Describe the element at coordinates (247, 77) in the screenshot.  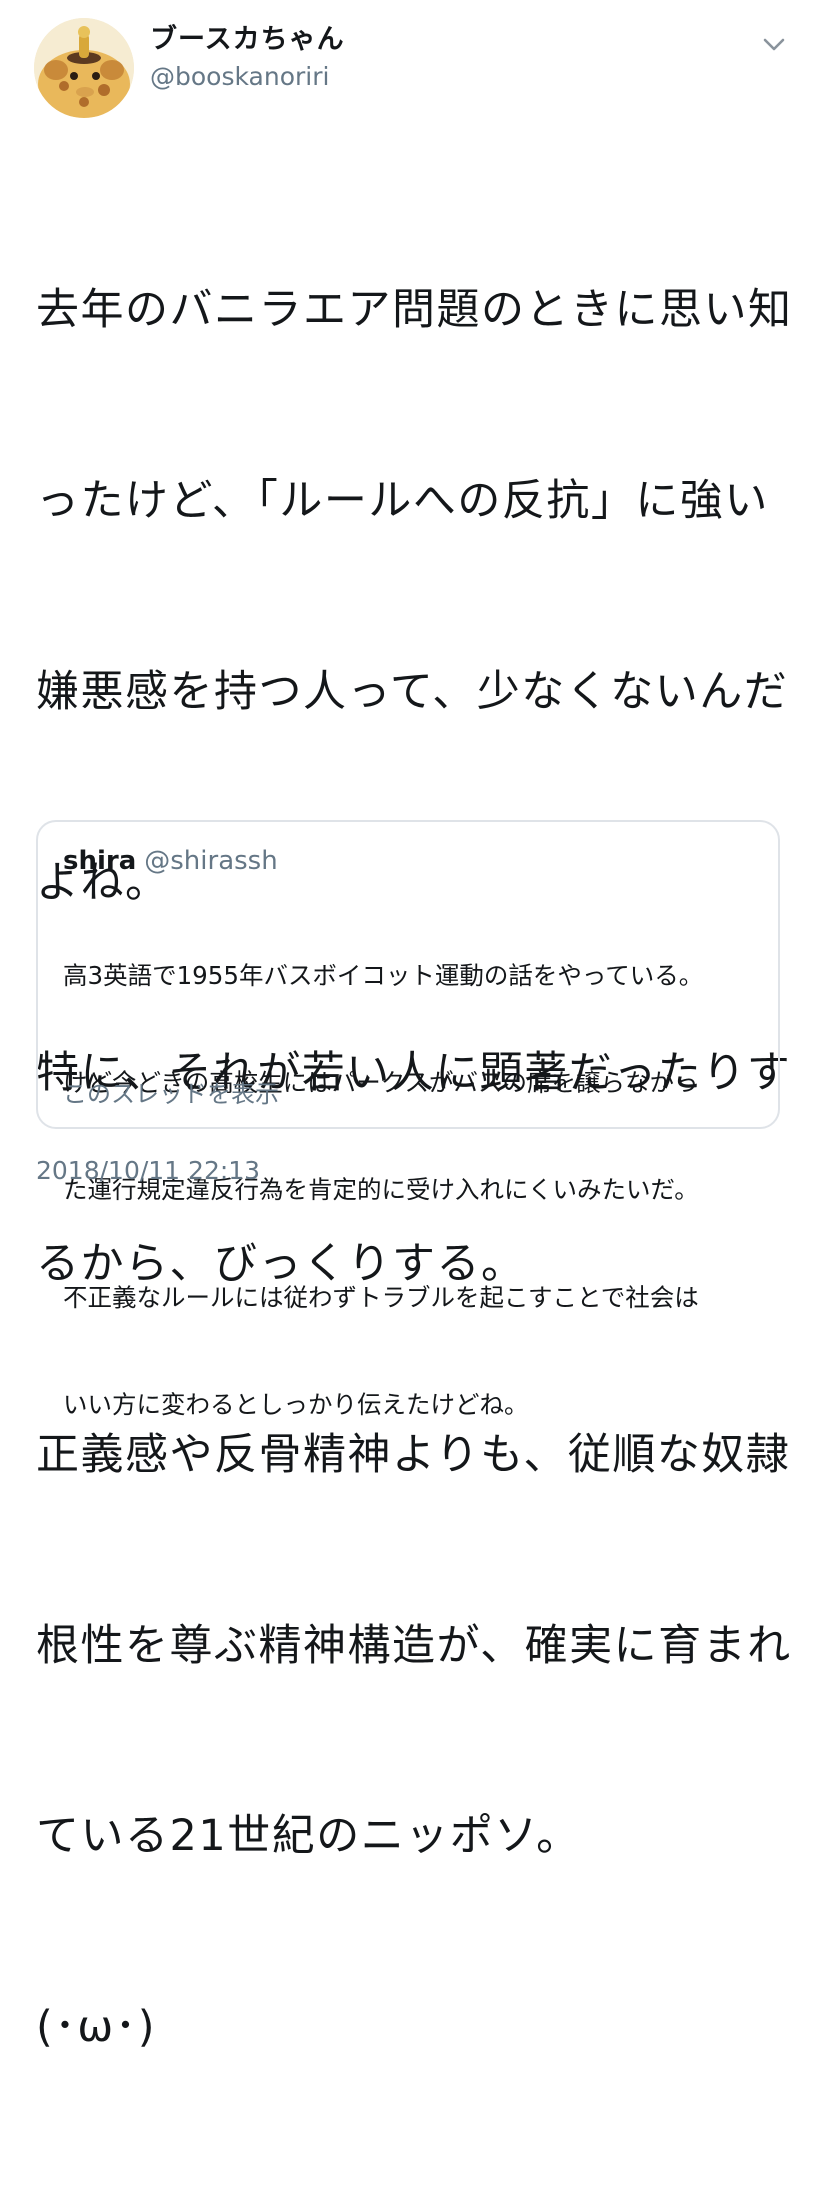
I see `author-handle: @booskanoriri` at that location.